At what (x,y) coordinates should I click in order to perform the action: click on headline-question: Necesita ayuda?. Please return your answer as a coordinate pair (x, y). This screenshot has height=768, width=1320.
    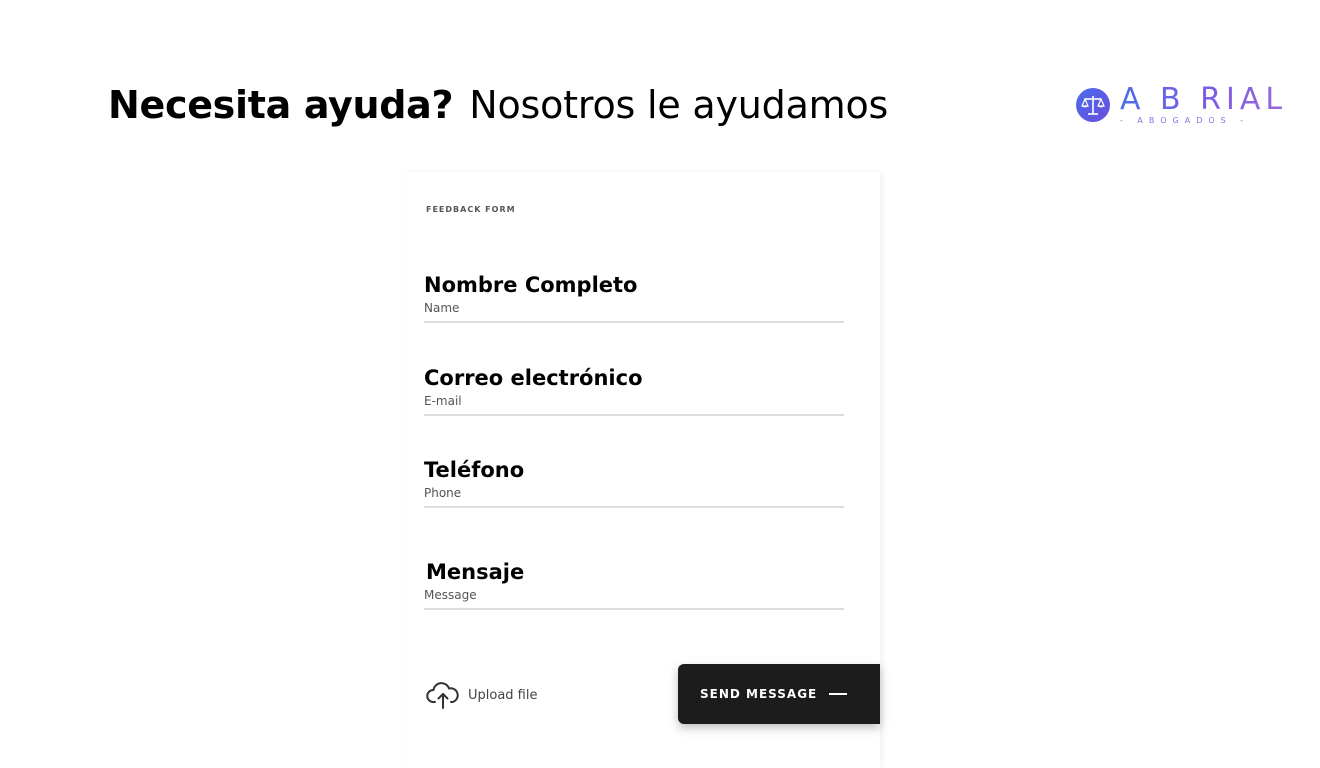
    Looking at the image, I should click on (281, 105).